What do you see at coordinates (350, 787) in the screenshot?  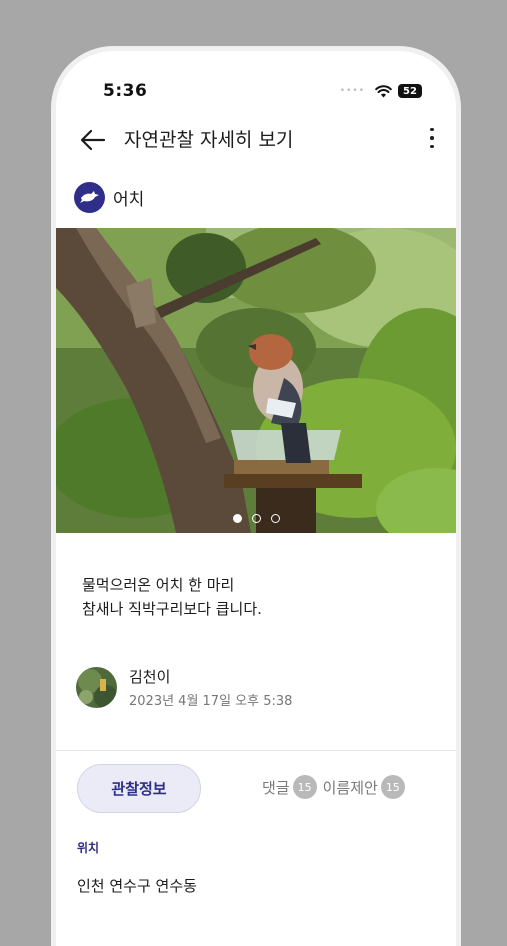 I see `tab-name-suggestion-label: 이름제안` at bounding box center [350, 787].